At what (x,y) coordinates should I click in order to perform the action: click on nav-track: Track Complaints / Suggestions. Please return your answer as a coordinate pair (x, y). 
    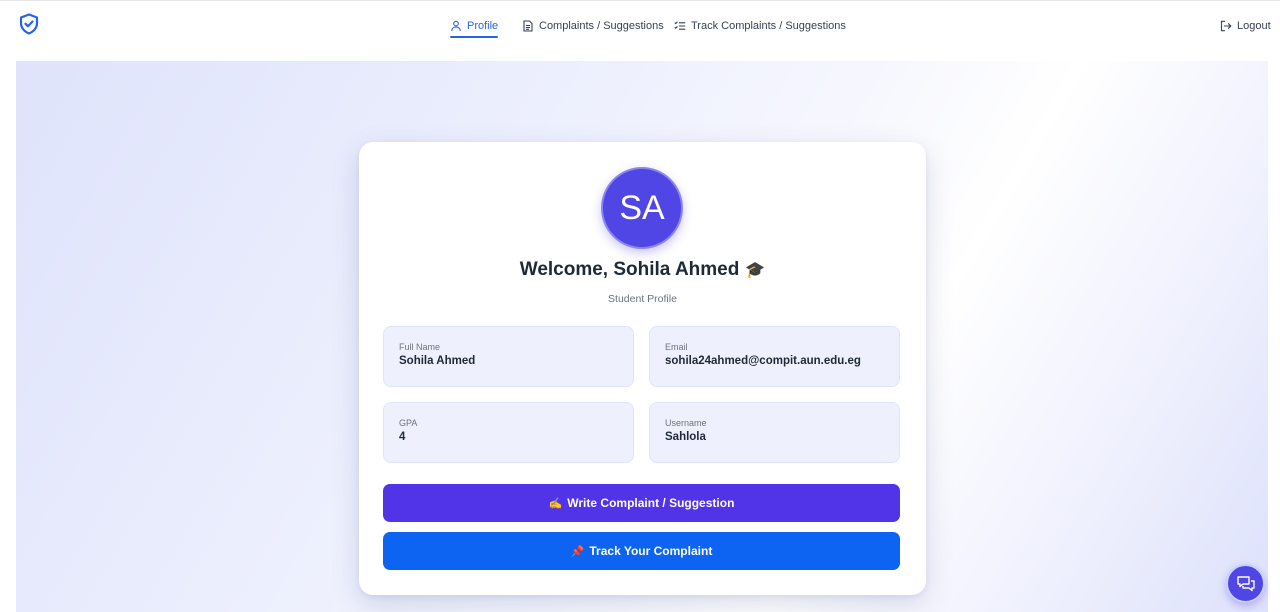
    Looking at the image, I should click on (760, 26).